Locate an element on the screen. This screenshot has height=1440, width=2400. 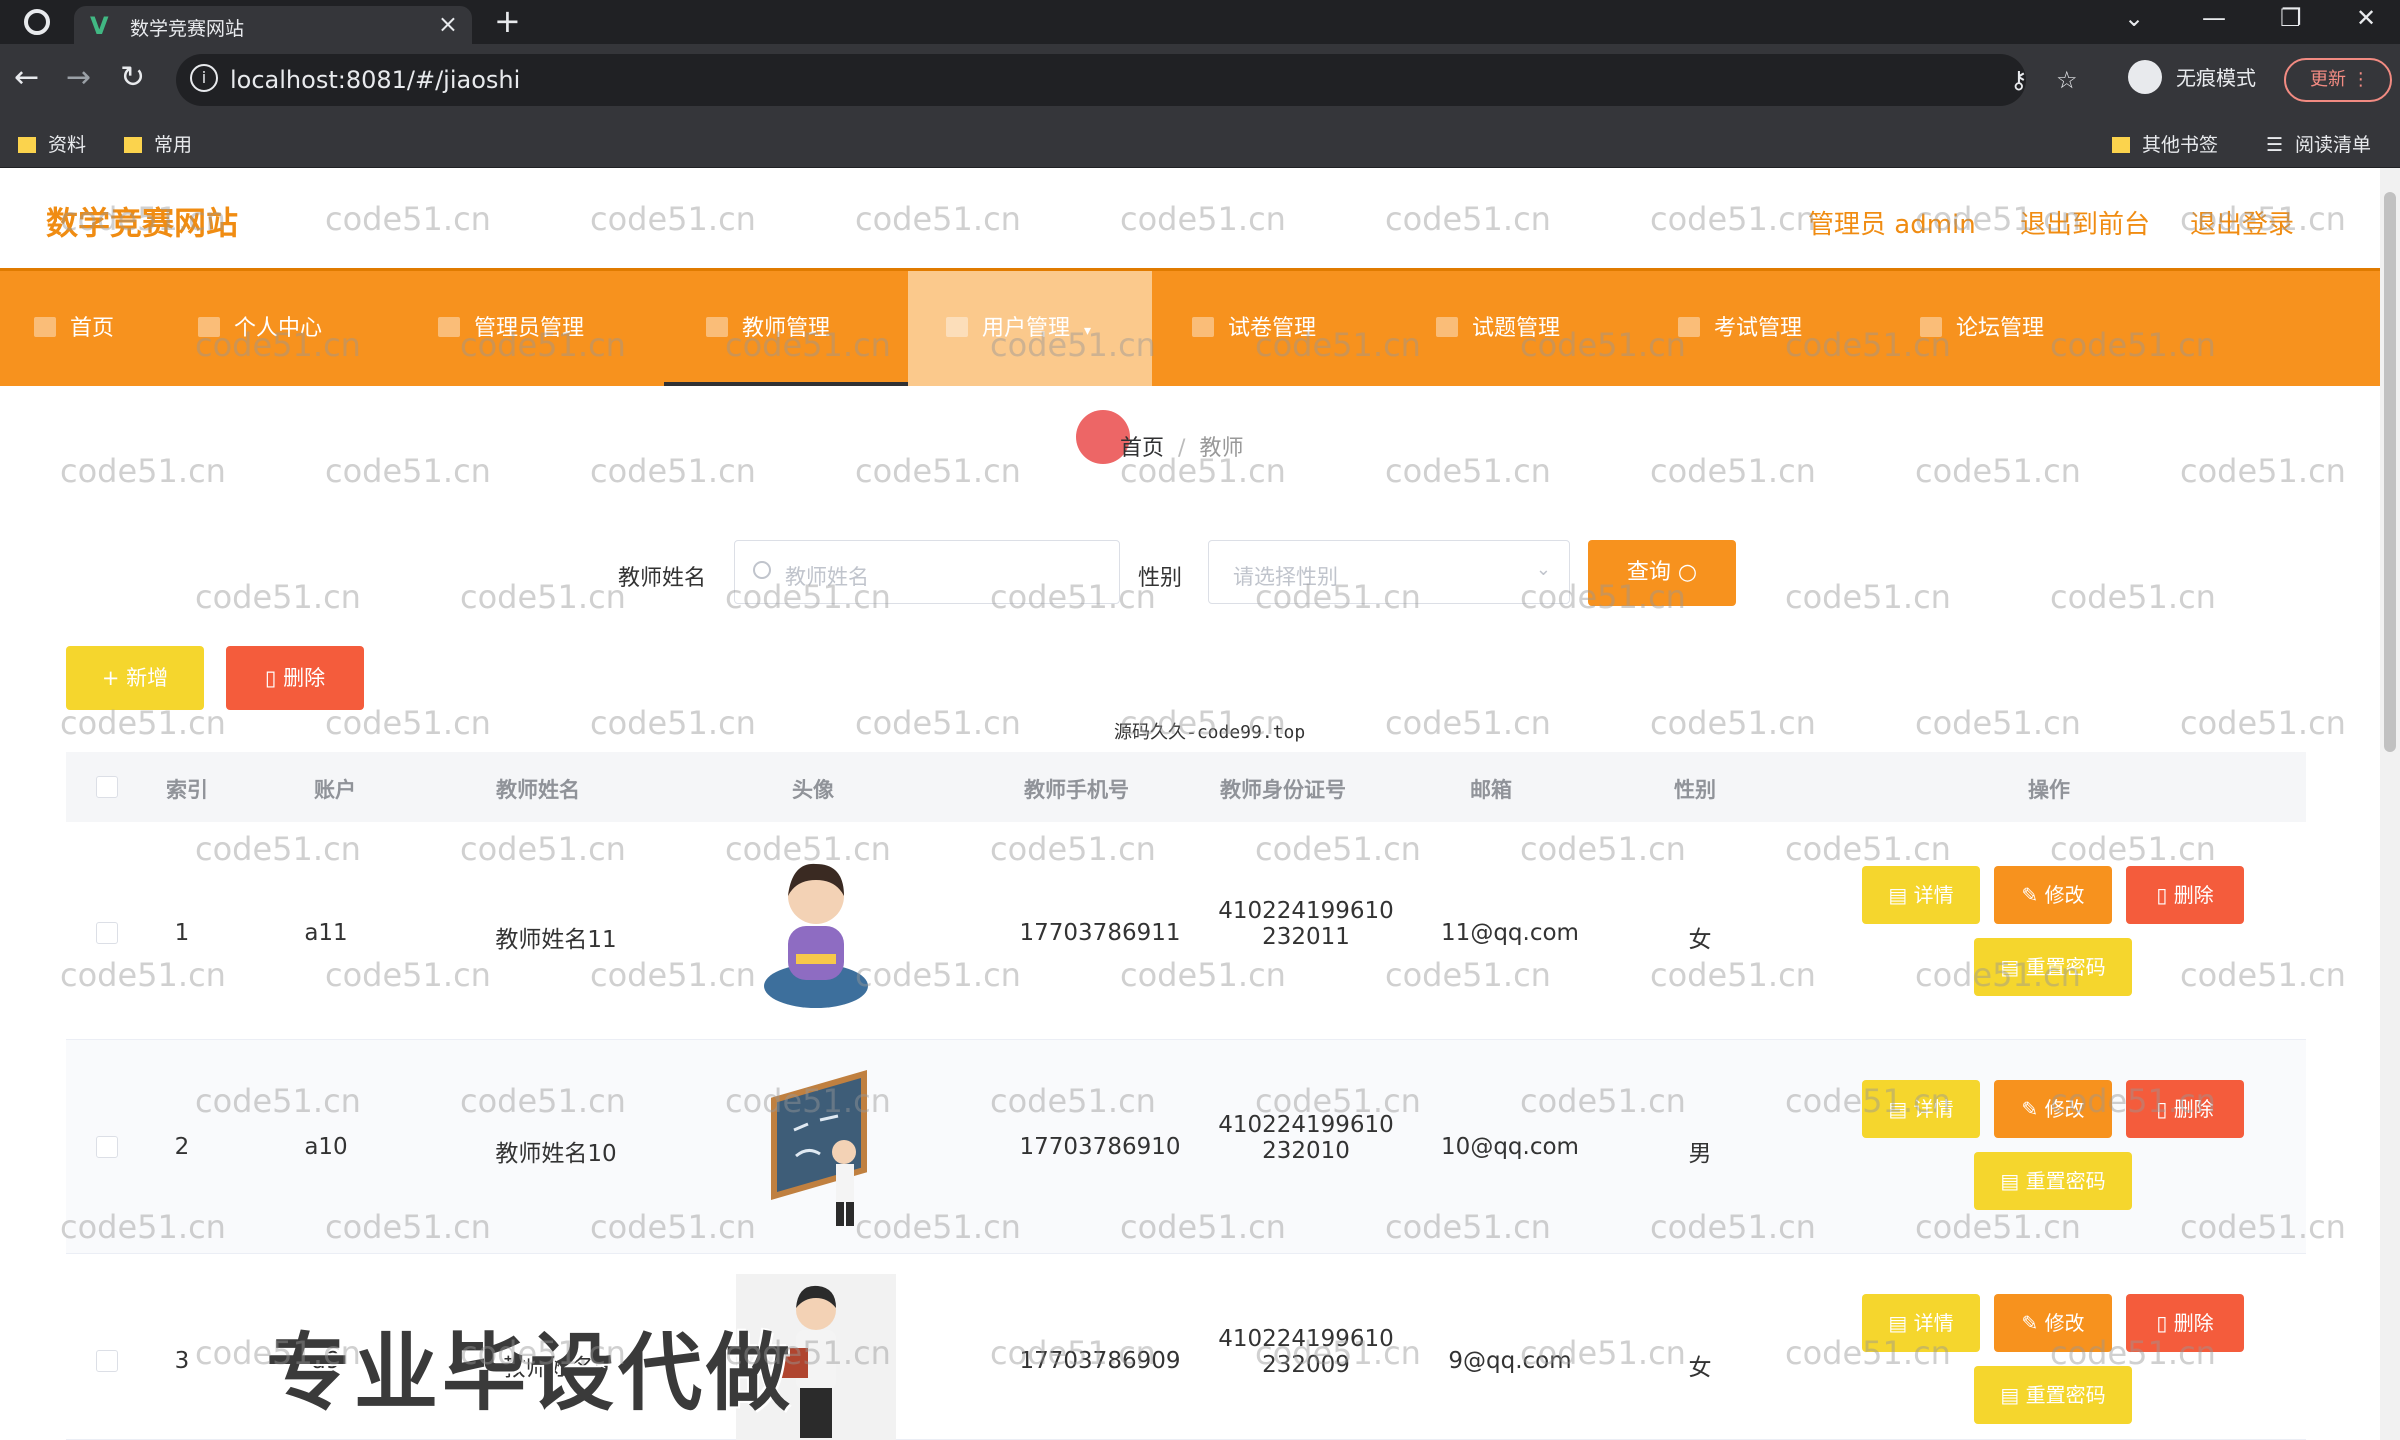
page-scrollbar is located at coordinates (2390, 804).